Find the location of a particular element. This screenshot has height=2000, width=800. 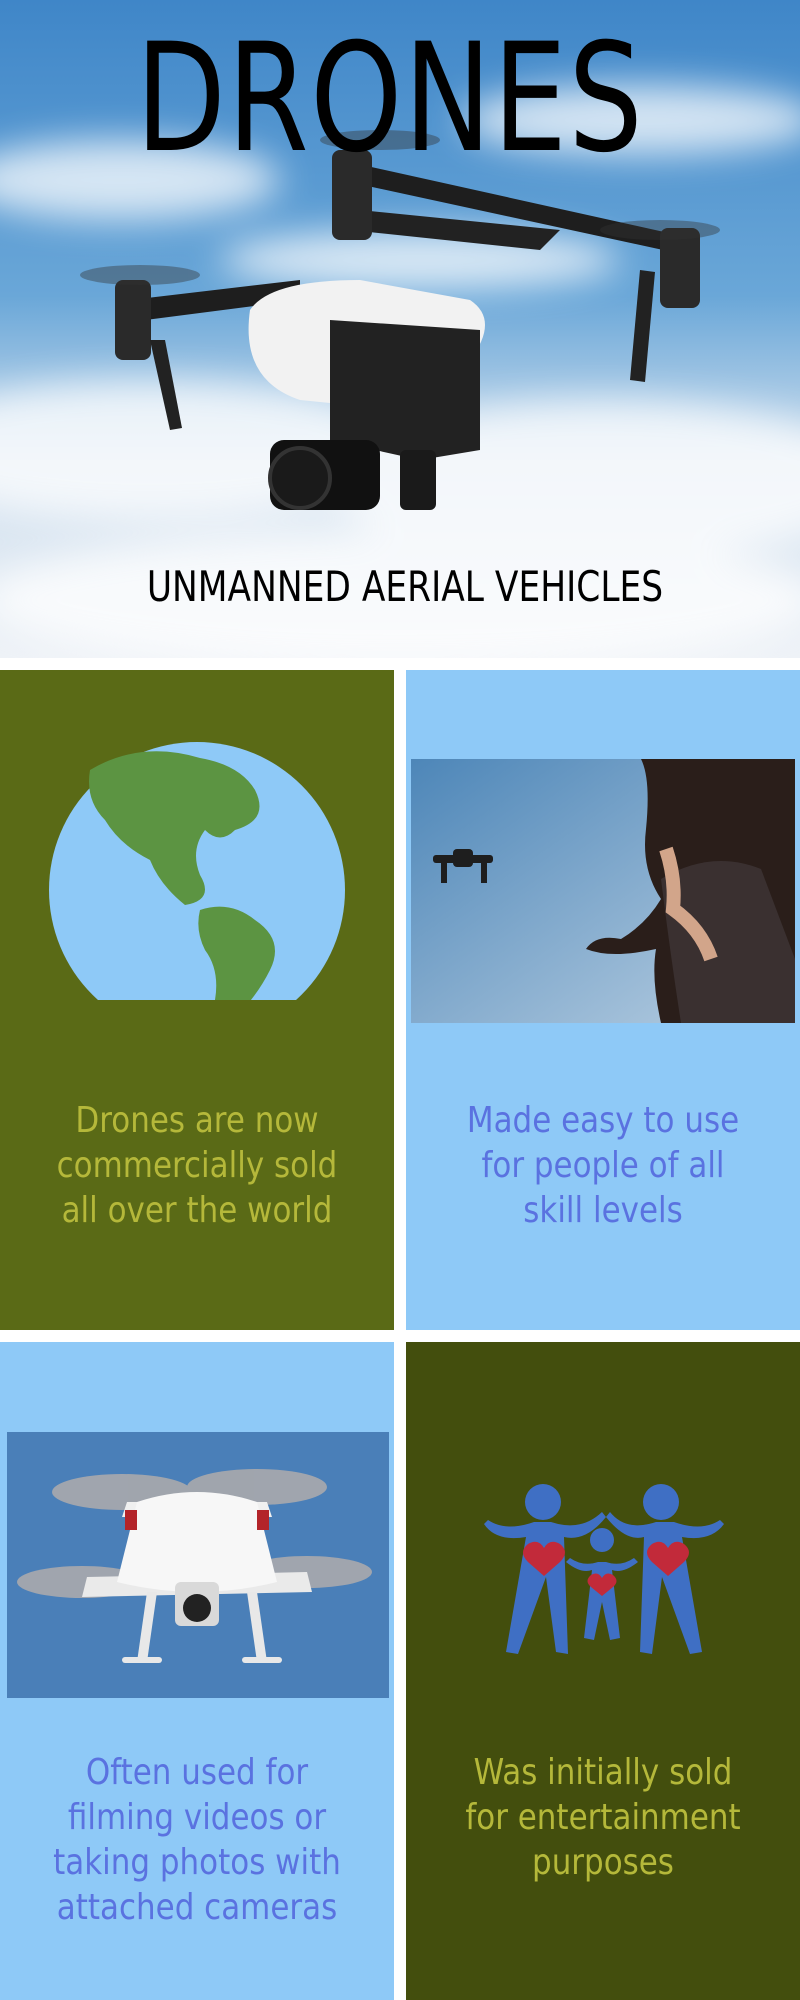

globe-icon is located at coordinates (197, 871).